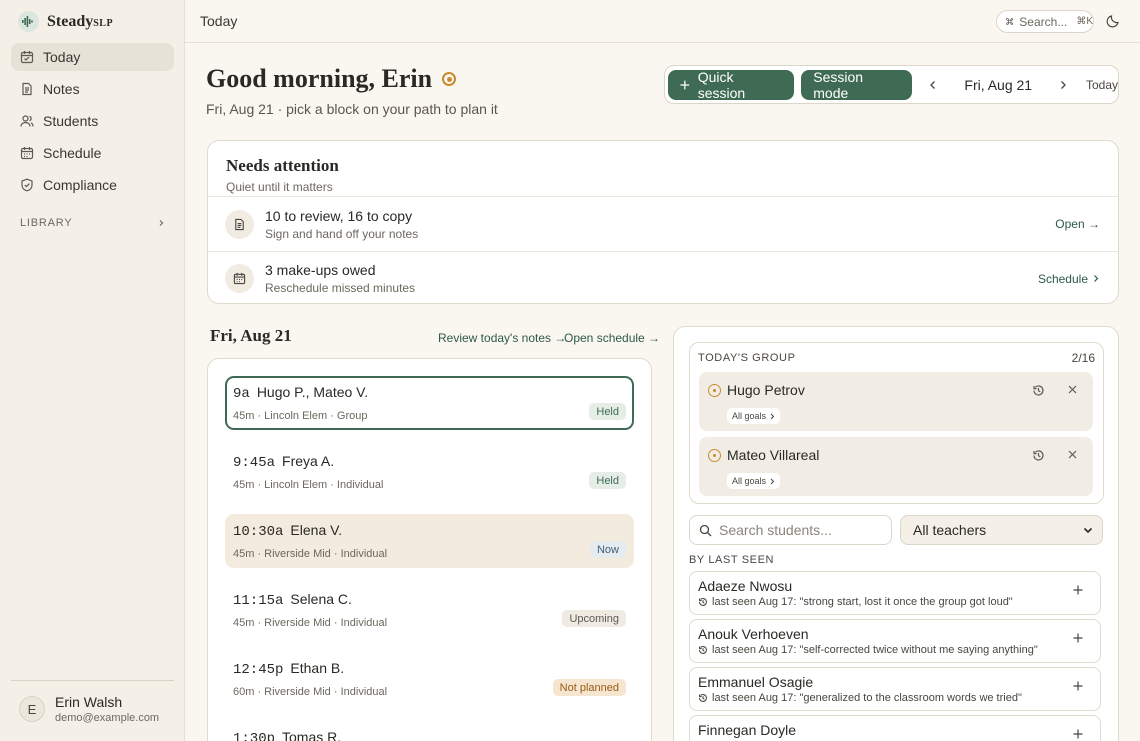 The width and height of the screenshot is (1140, 741). Describe the element at coordinates (27, 121) in the screenshot. I see `users-icon` at that location.